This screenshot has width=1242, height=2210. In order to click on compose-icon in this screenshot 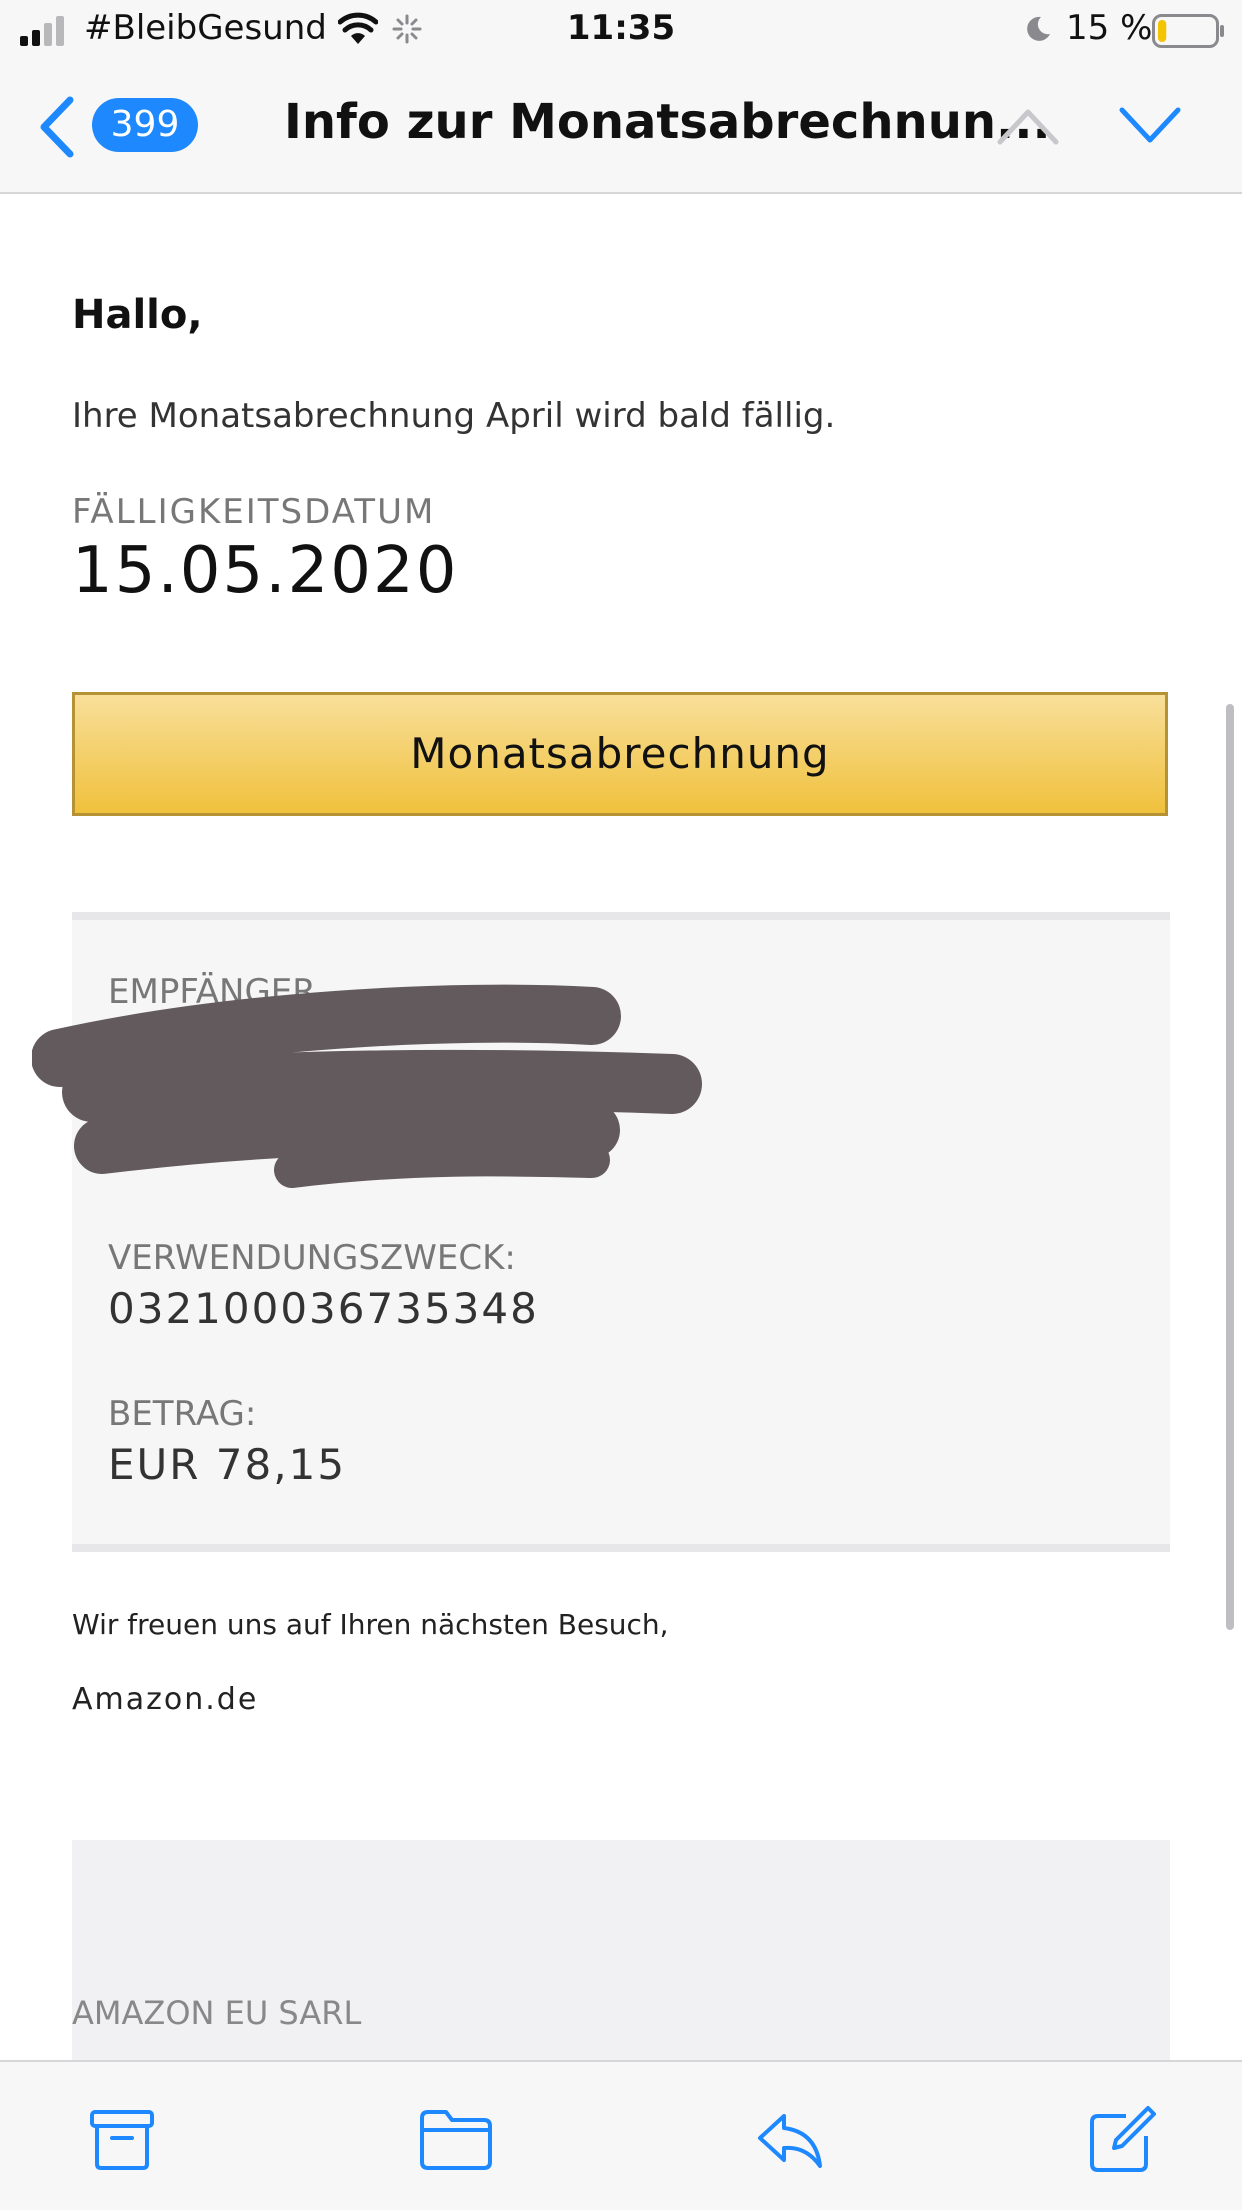, I will do `click(1122, 2139)`.